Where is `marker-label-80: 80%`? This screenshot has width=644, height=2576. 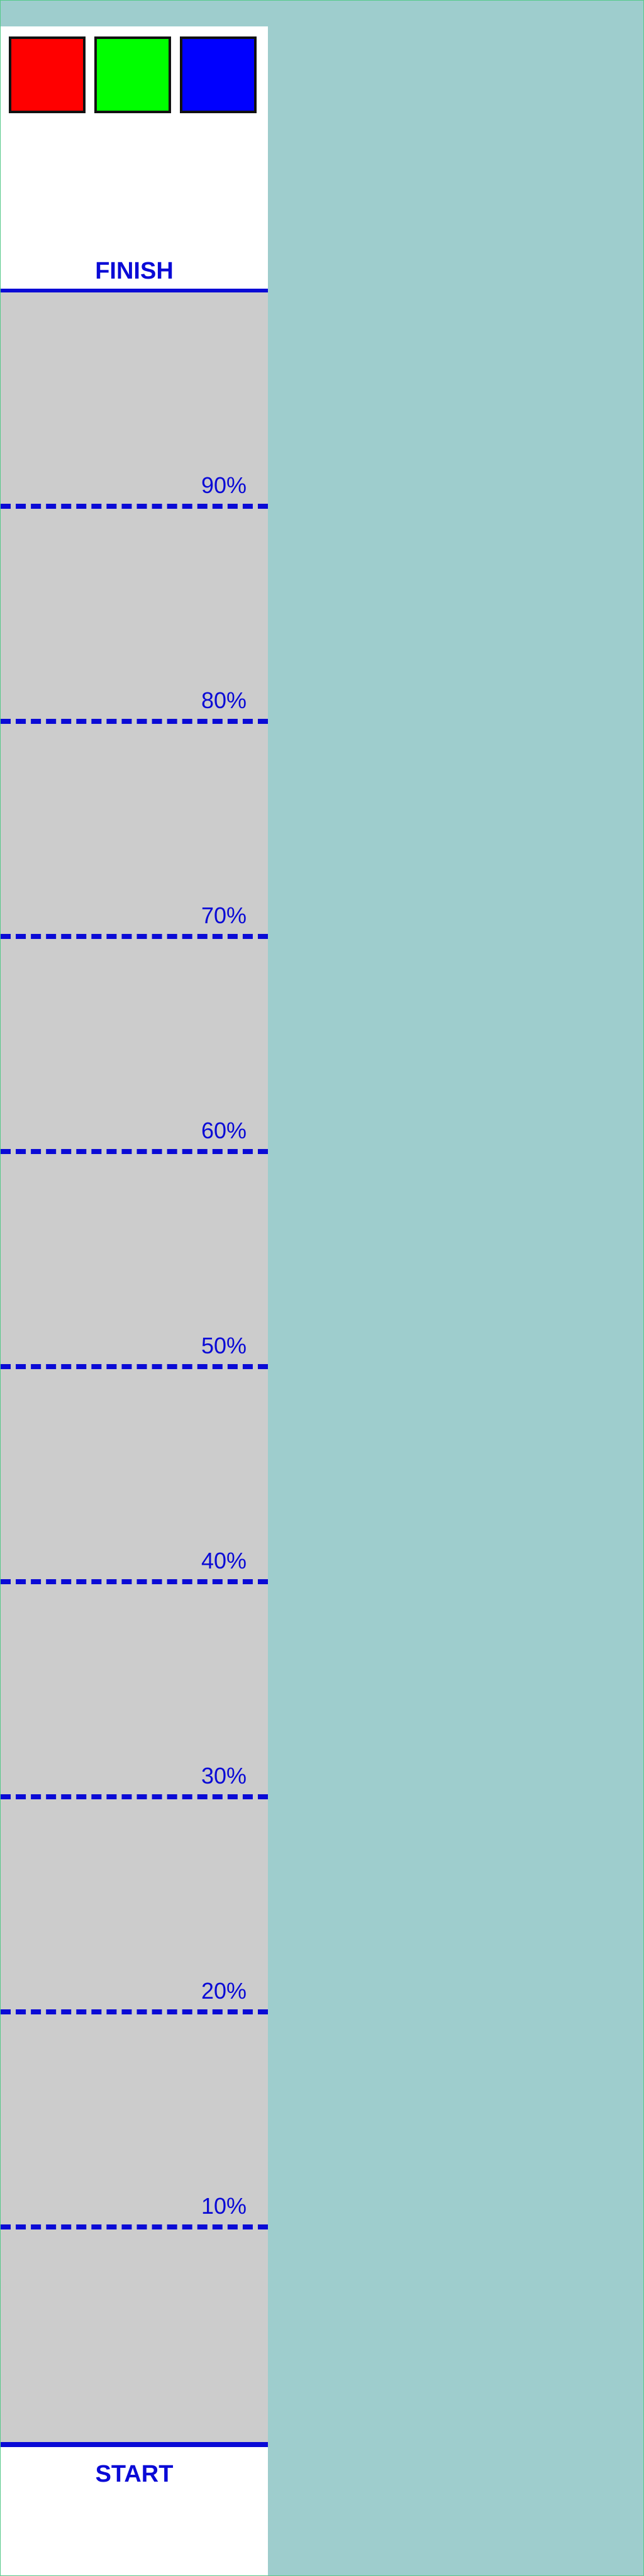 marker-label-80: 80% is located at coordinates (224, 700).